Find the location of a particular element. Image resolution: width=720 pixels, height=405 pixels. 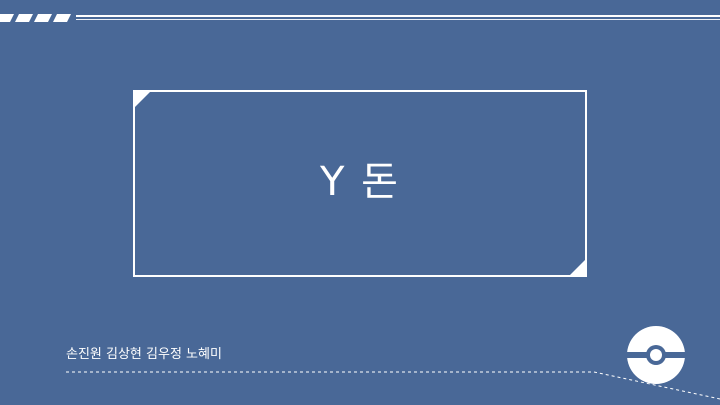

corner-accent-bottom-right is located at coordinates (577, 267).